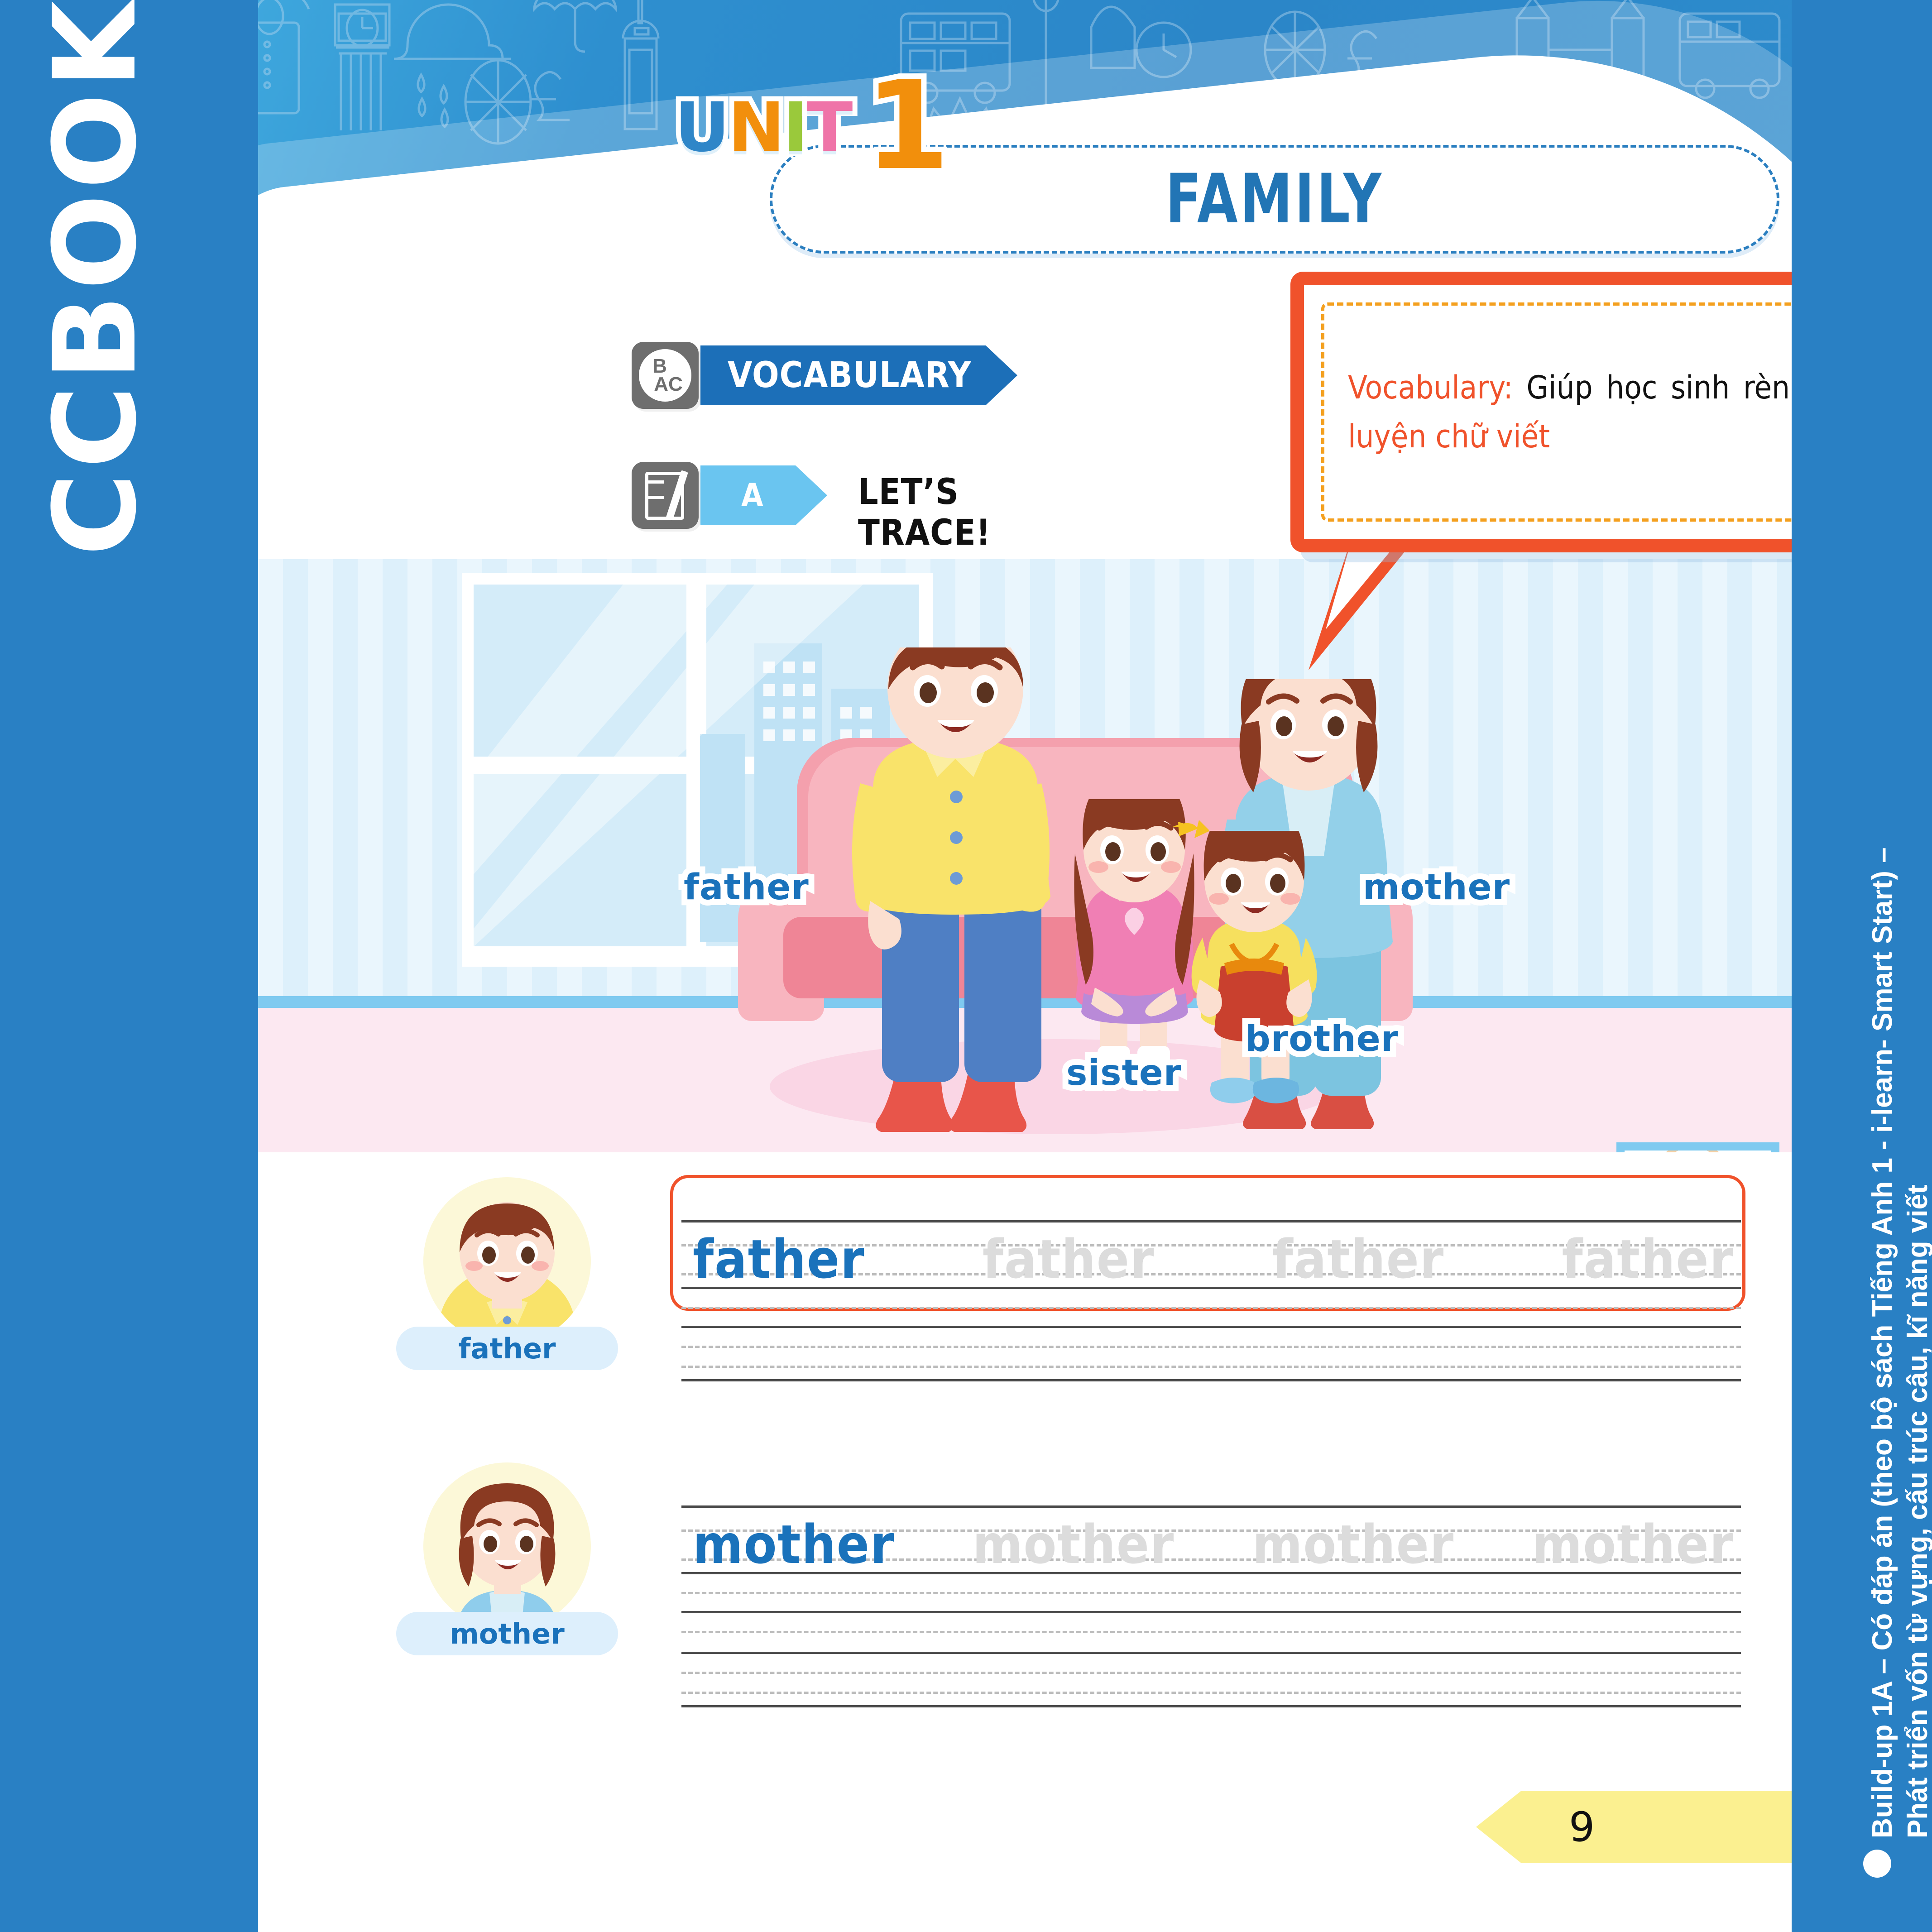 The image size is (1932, 1932). I want to click on section-tab-vocabulary: VOCABULARY, so click(858, 375).